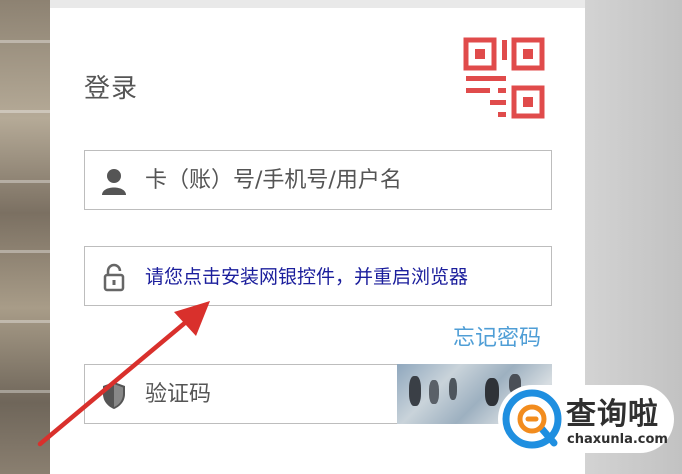 This screenshot has width=682, height=474. What do you see at coordinates (612, 414) in the screenshot?
I see `watermark-brand: 查询啦` at bounding box center [612, 414].